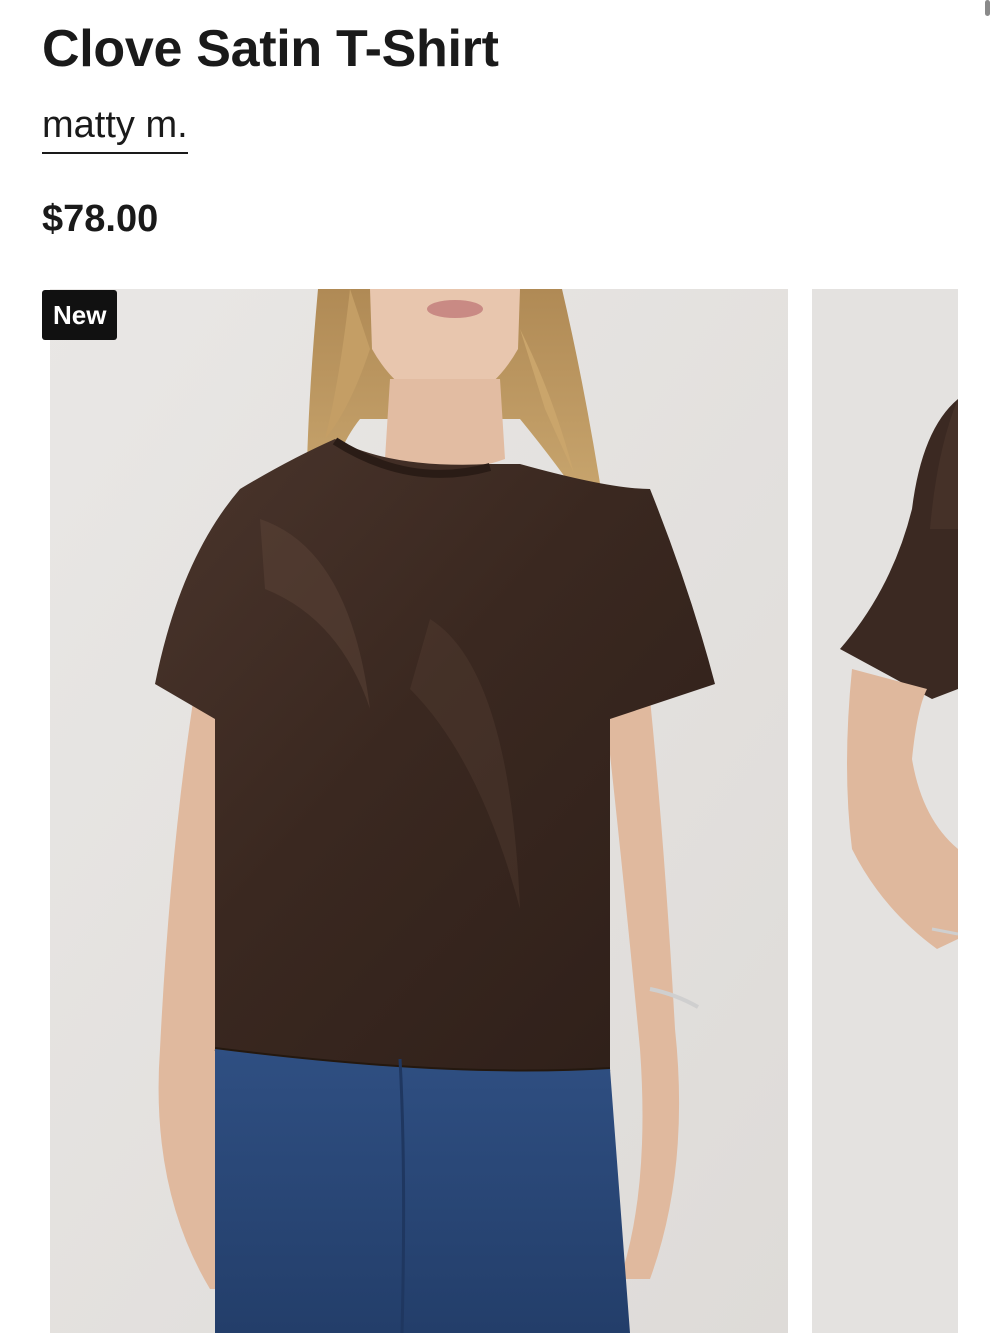 The image size is (1000, 1333). What do you see at coordinates (115, 127) in the screenshot?
I see `brand-link: matty m.` at bounding box center [115, 127].